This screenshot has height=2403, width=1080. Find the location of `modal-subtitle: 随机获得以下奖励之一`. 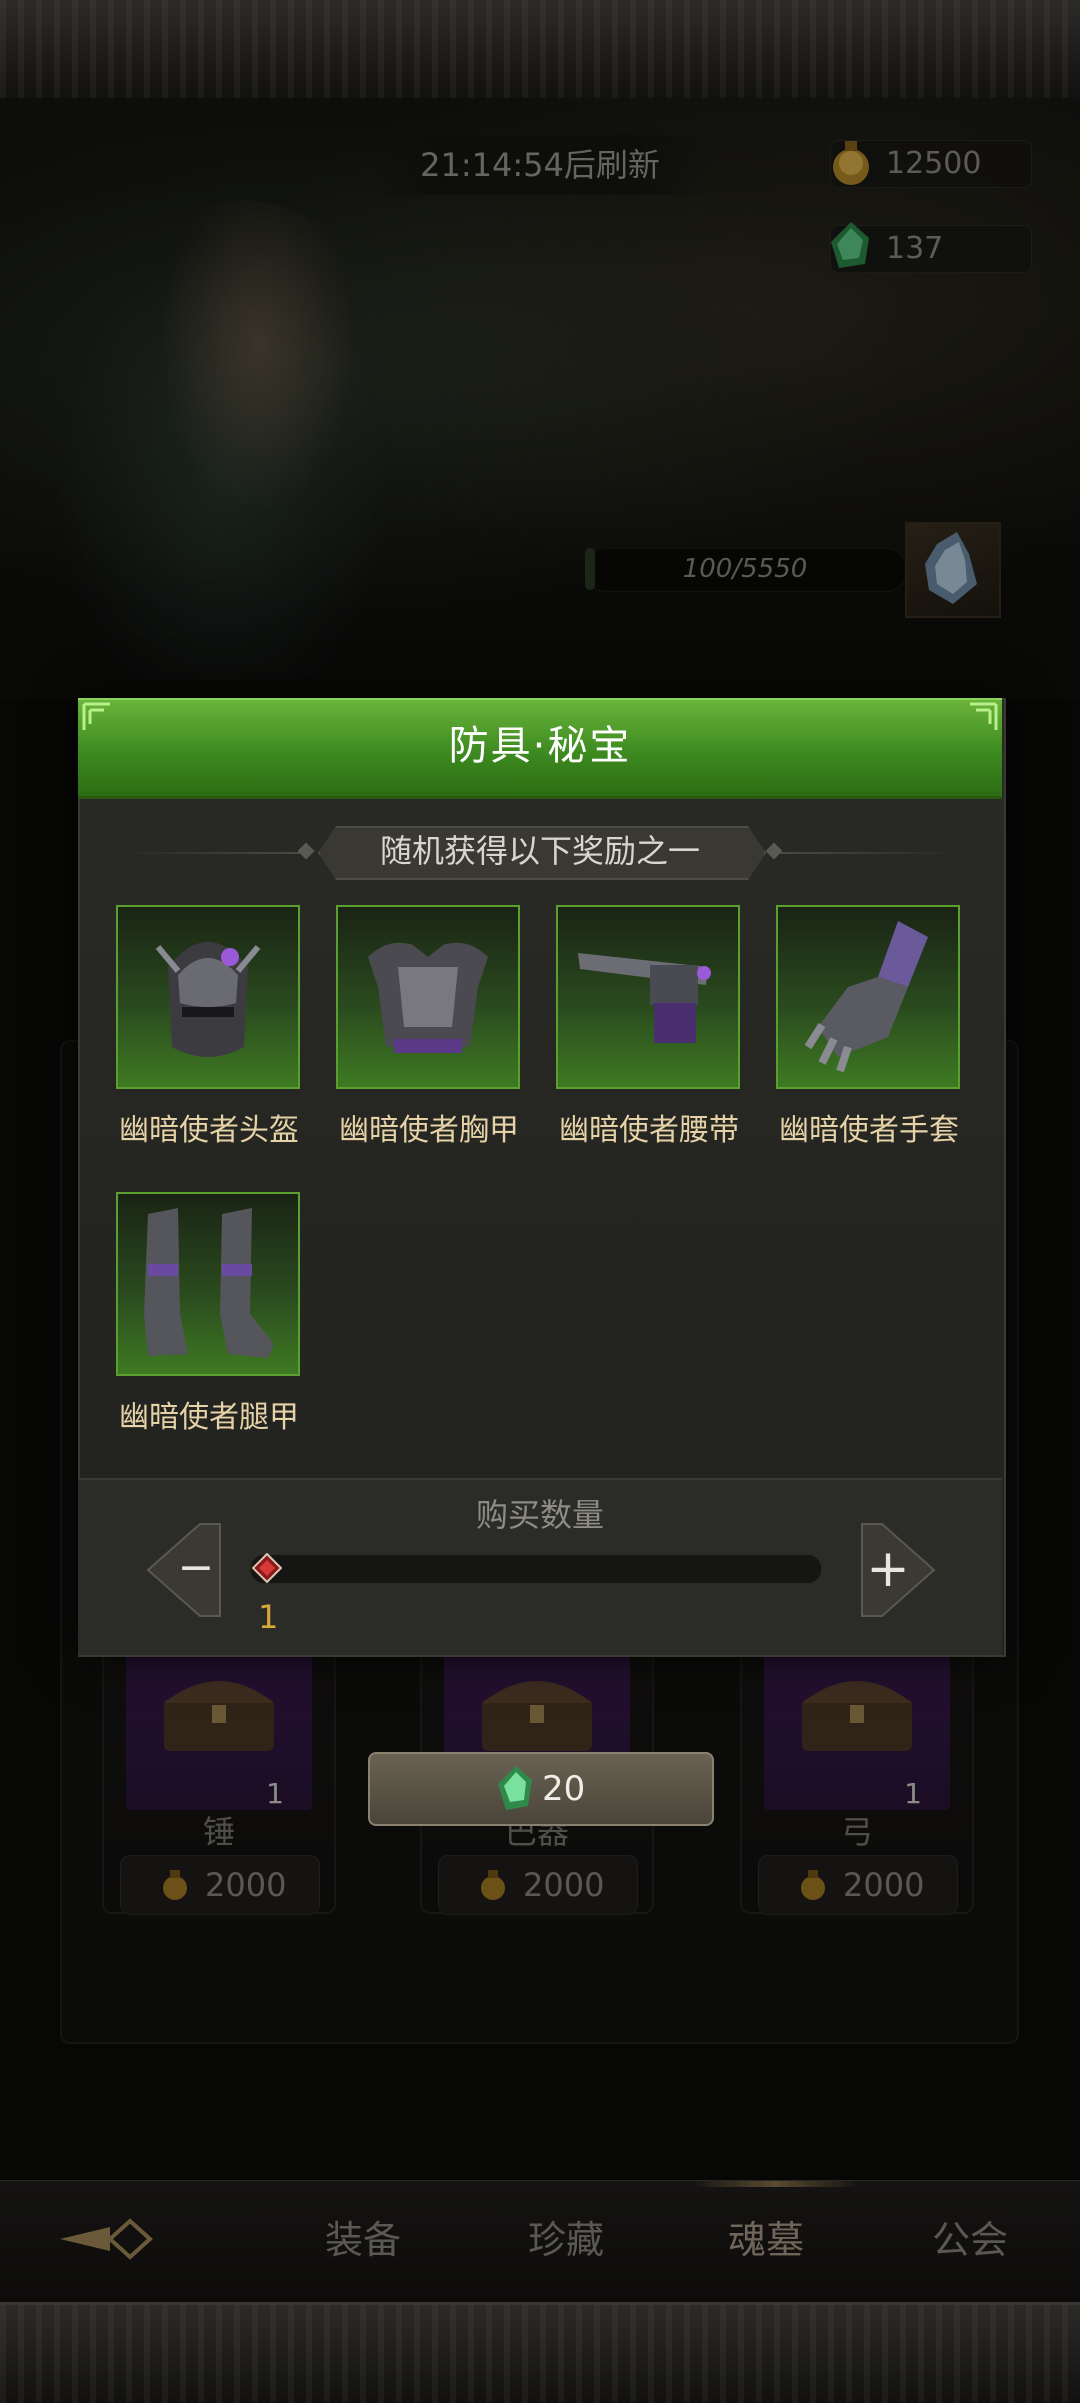

modal-subtitle: 随机获得以下奖励之一 is located at coordinates (539, 851).